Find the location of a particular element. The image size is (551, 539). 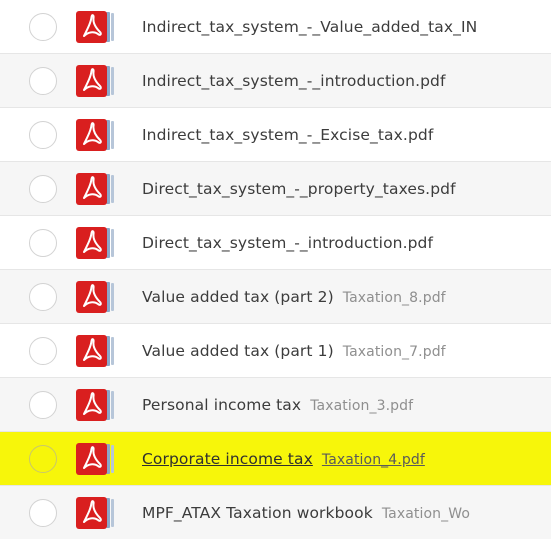

file-title: Direct_tax_system_-_property_taxes.pdf is located at coordinates (299, 189).